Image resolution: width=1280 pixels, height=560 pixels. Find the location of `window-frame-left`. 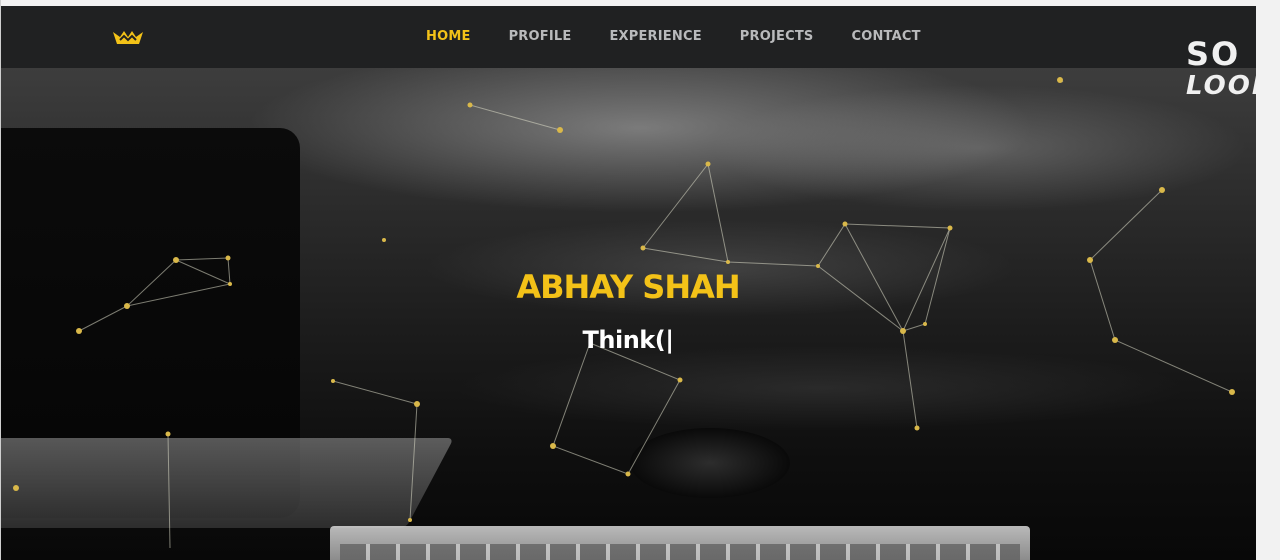

window-frame-left is located at coordinates (0, 280).